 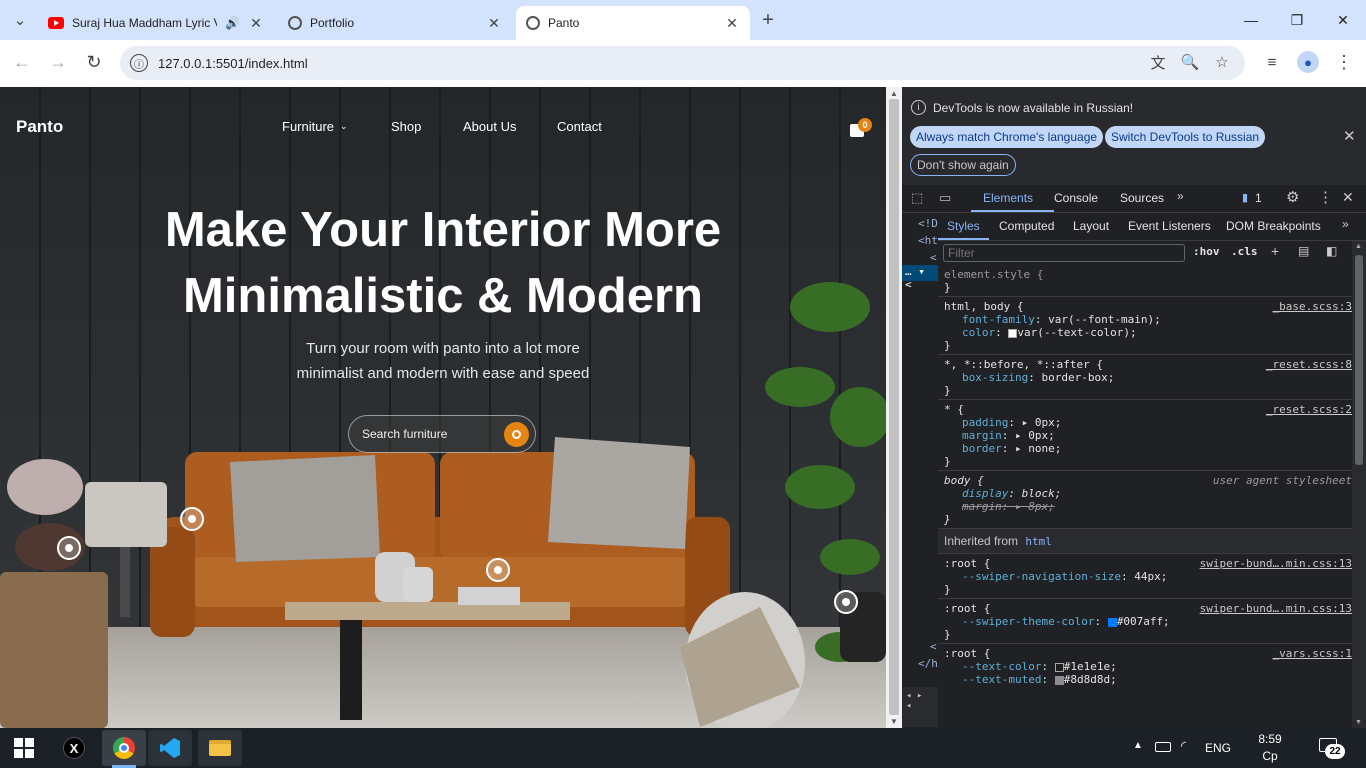 What do you see at coordinates (1206, 251) in the screenshot?
I see `hover-state-toggle: :hov` at bounding box center [1206, 251].